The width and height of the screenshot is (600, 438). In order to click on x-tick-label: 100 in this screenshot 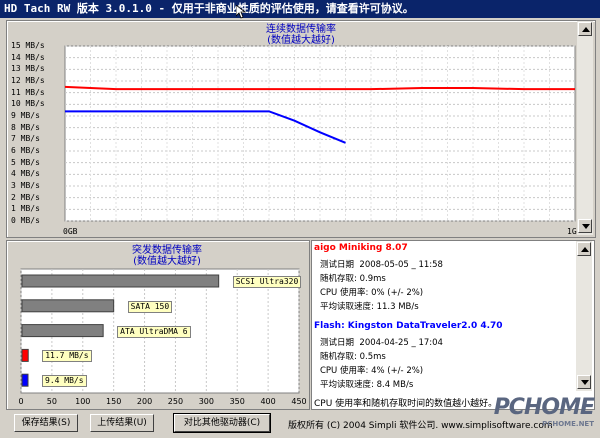, I will do `click(82, 401)`.